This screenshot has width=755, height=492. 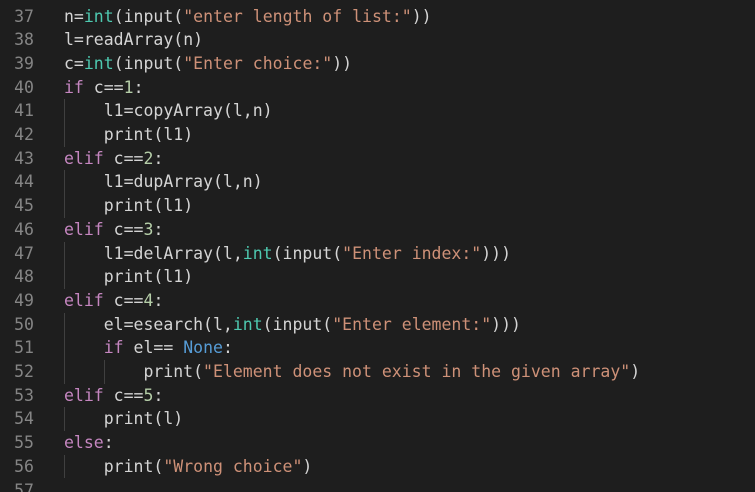 What do you see at coordinates (377, 396) in the screenshot?
I see `code-line: 53 elif c==5:` at bounding box center [377, 396].